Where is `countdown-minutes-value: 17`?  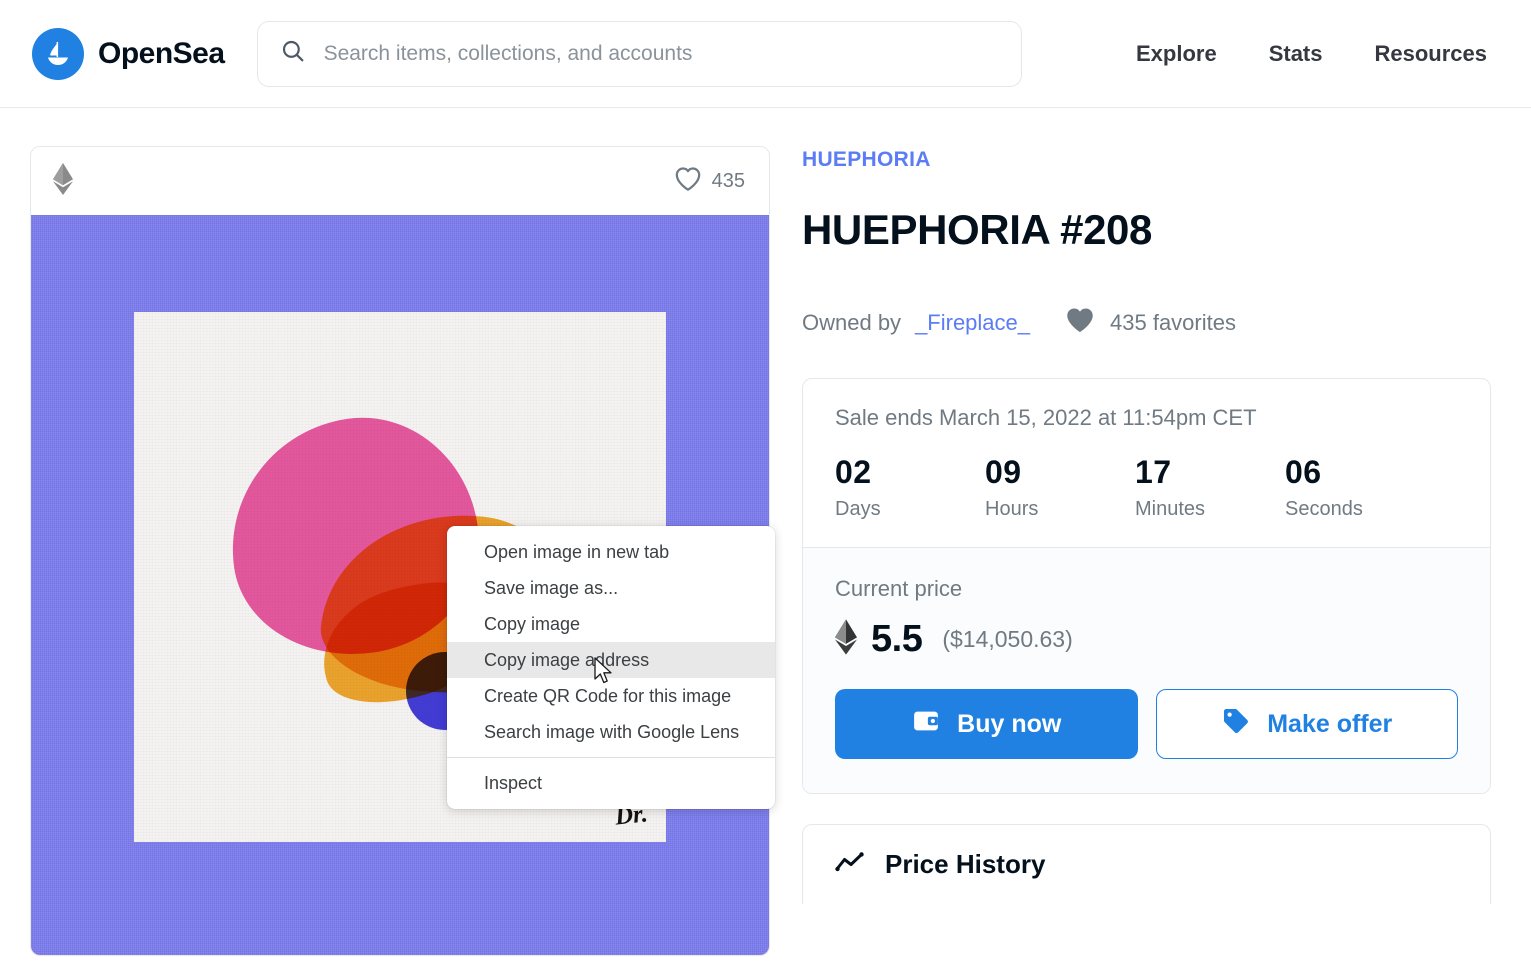 countdown-minutes-value: 17 is located at coordinates (1153, 472).